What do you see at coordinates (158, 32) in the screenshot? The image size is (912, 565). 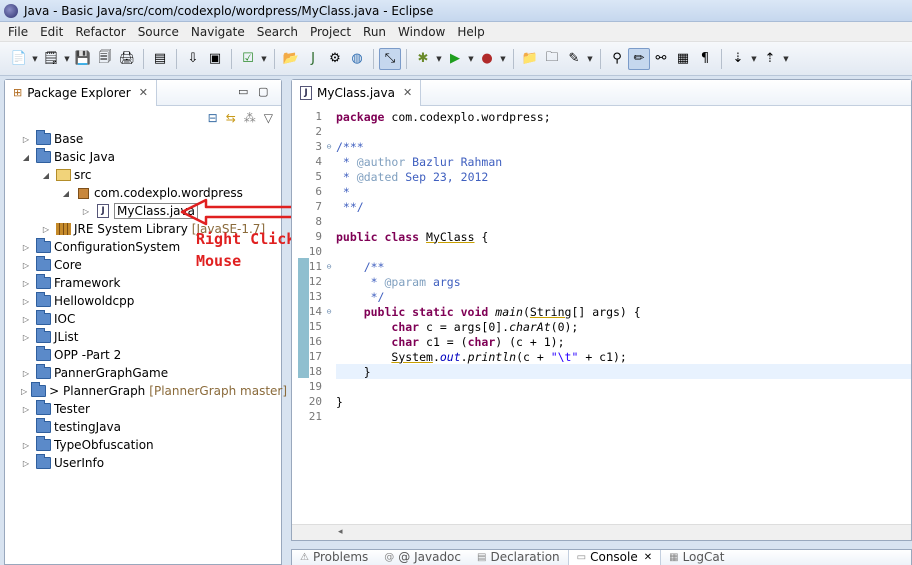 I see `menu-source: Source` at bounding box center [158, 32].